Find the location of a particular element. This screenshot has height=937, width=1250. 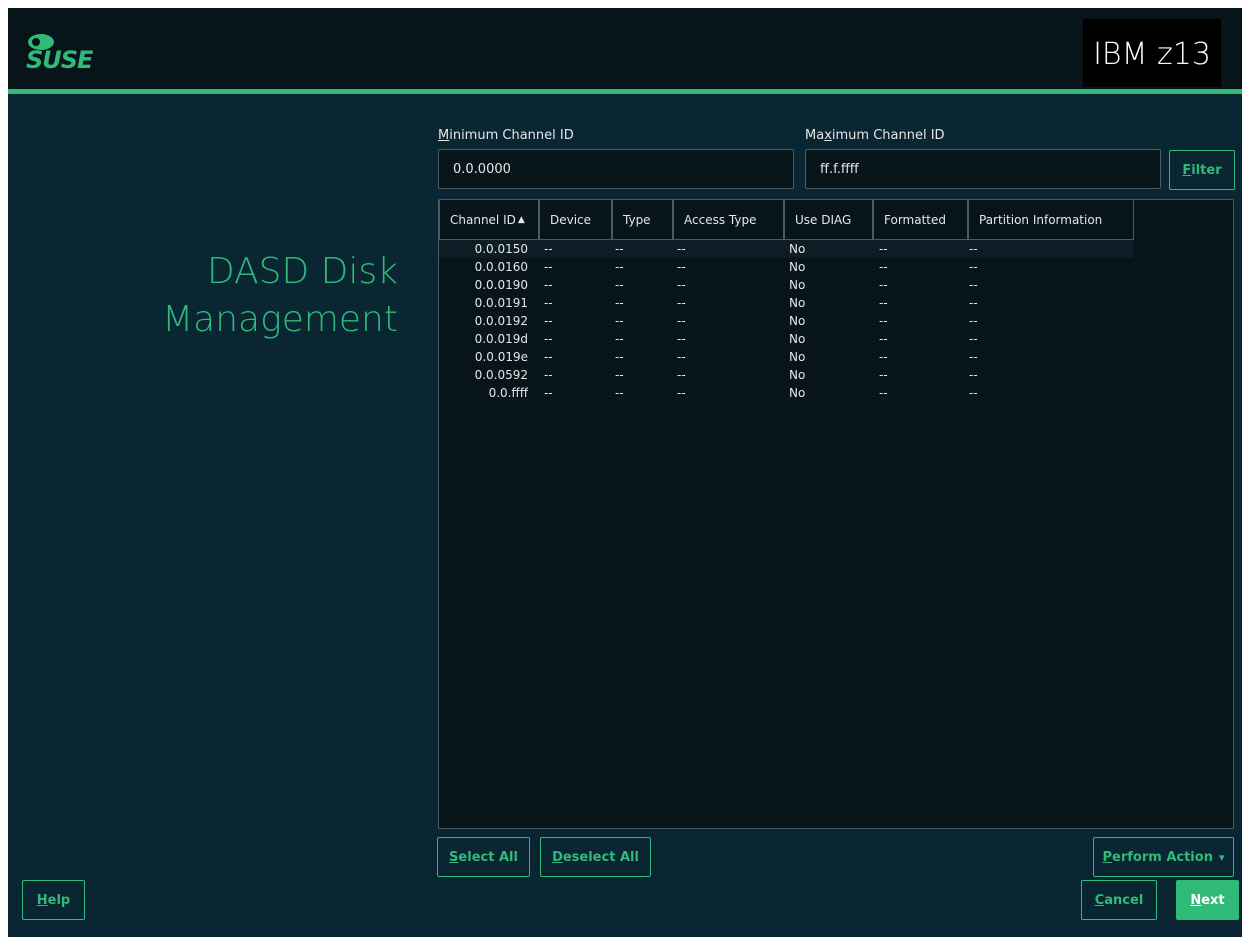

logo-text: SUSE is located at coordinates (59, 60).